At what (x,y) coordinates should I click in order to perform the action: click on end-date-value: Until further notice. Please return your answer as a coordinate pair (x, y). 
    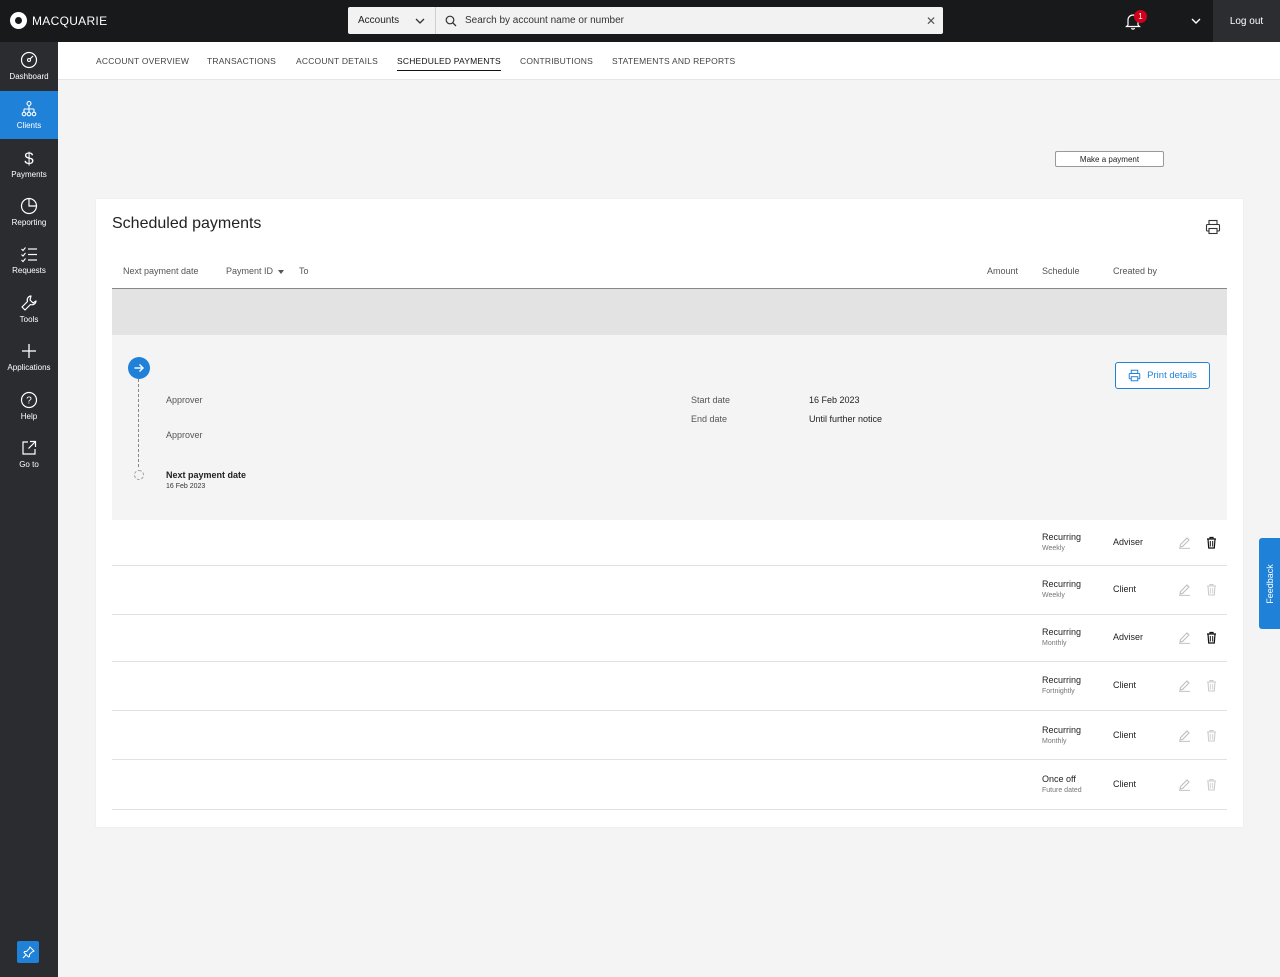
    Looking at the image, I should click on (846, 419).